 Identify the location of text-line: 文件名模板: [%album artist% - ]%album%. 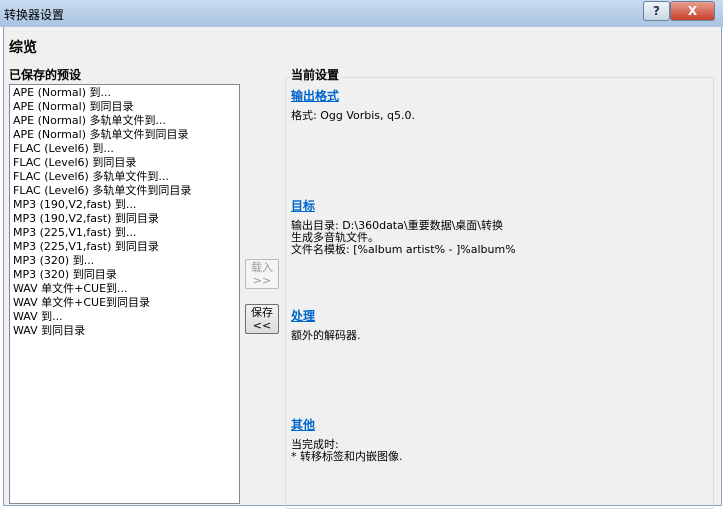
(403, 249).